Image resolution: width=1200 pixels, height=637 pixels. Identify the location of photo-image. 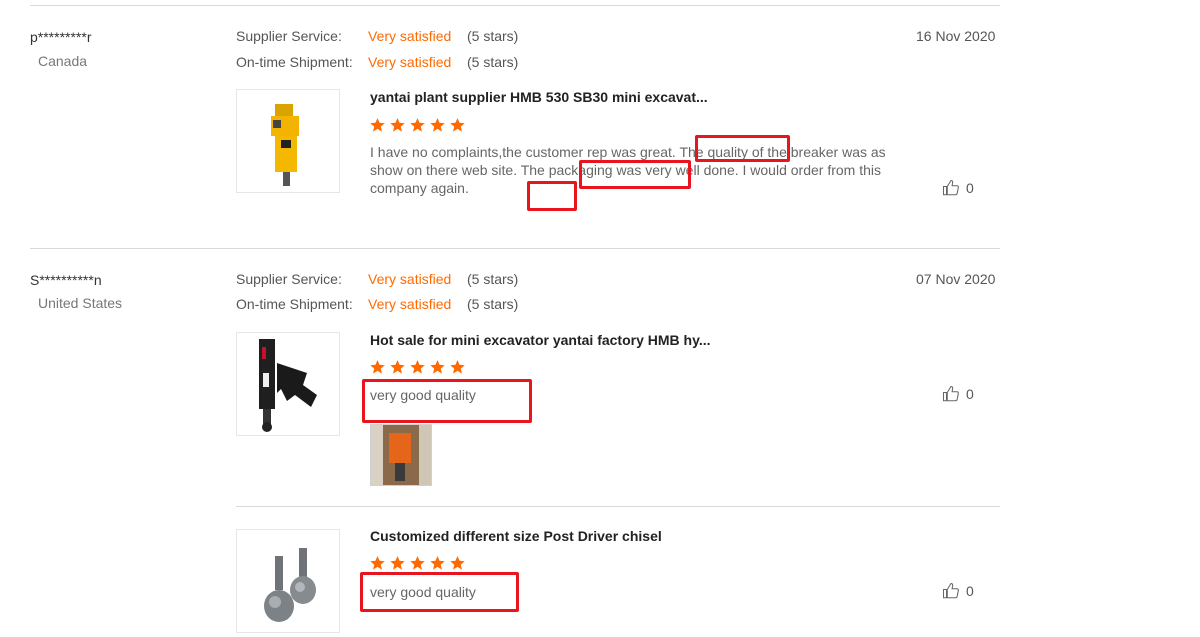
(401, 455).